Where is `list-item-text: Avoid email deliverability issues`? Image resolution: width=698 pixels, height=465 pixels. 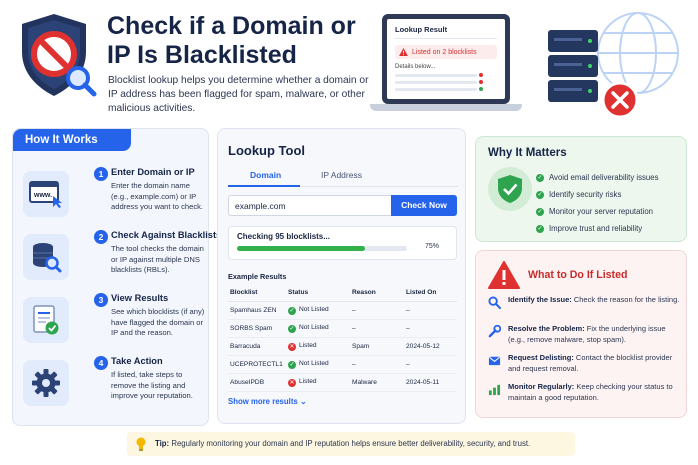
list-item-text: Avoid email deliverability issues is located at coordinates (604, 177).